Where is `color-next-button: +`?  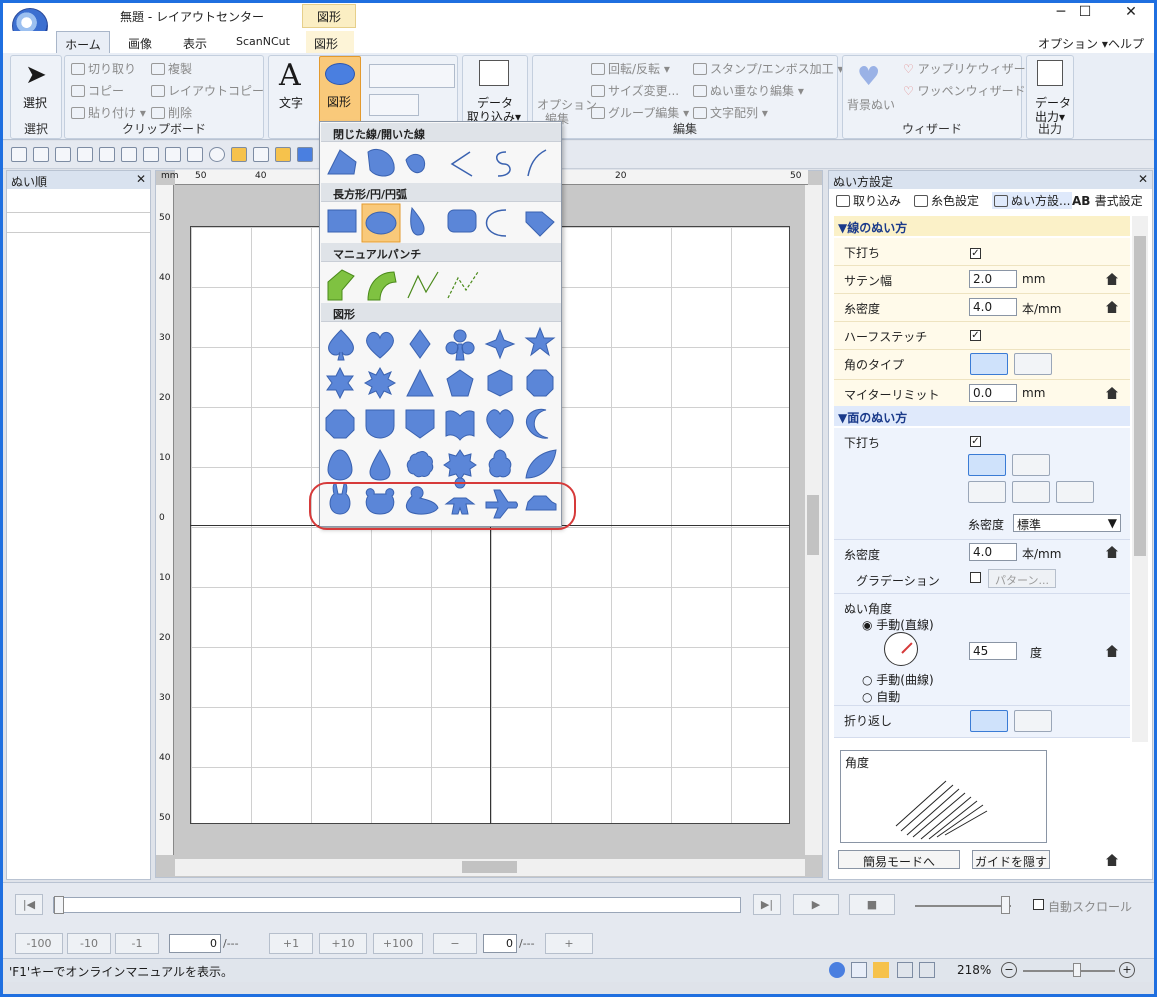 color-next-button: + is located at coordinates (569, 943).